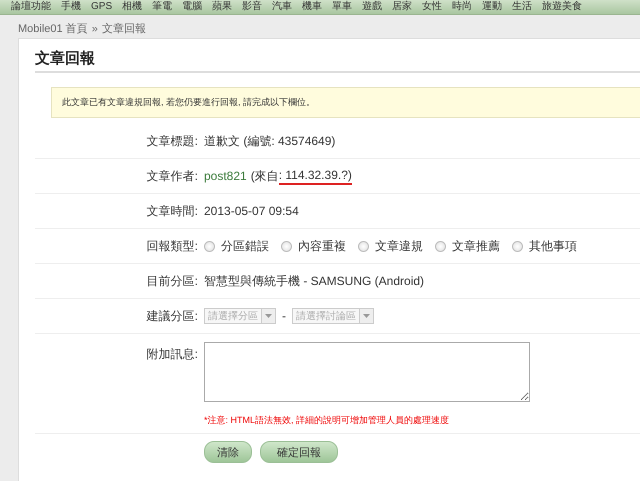 The image size is (640, 481). Describe the element at coordinates (102, 7) in the screenshot. I see `nav-link: GPS` at that location.